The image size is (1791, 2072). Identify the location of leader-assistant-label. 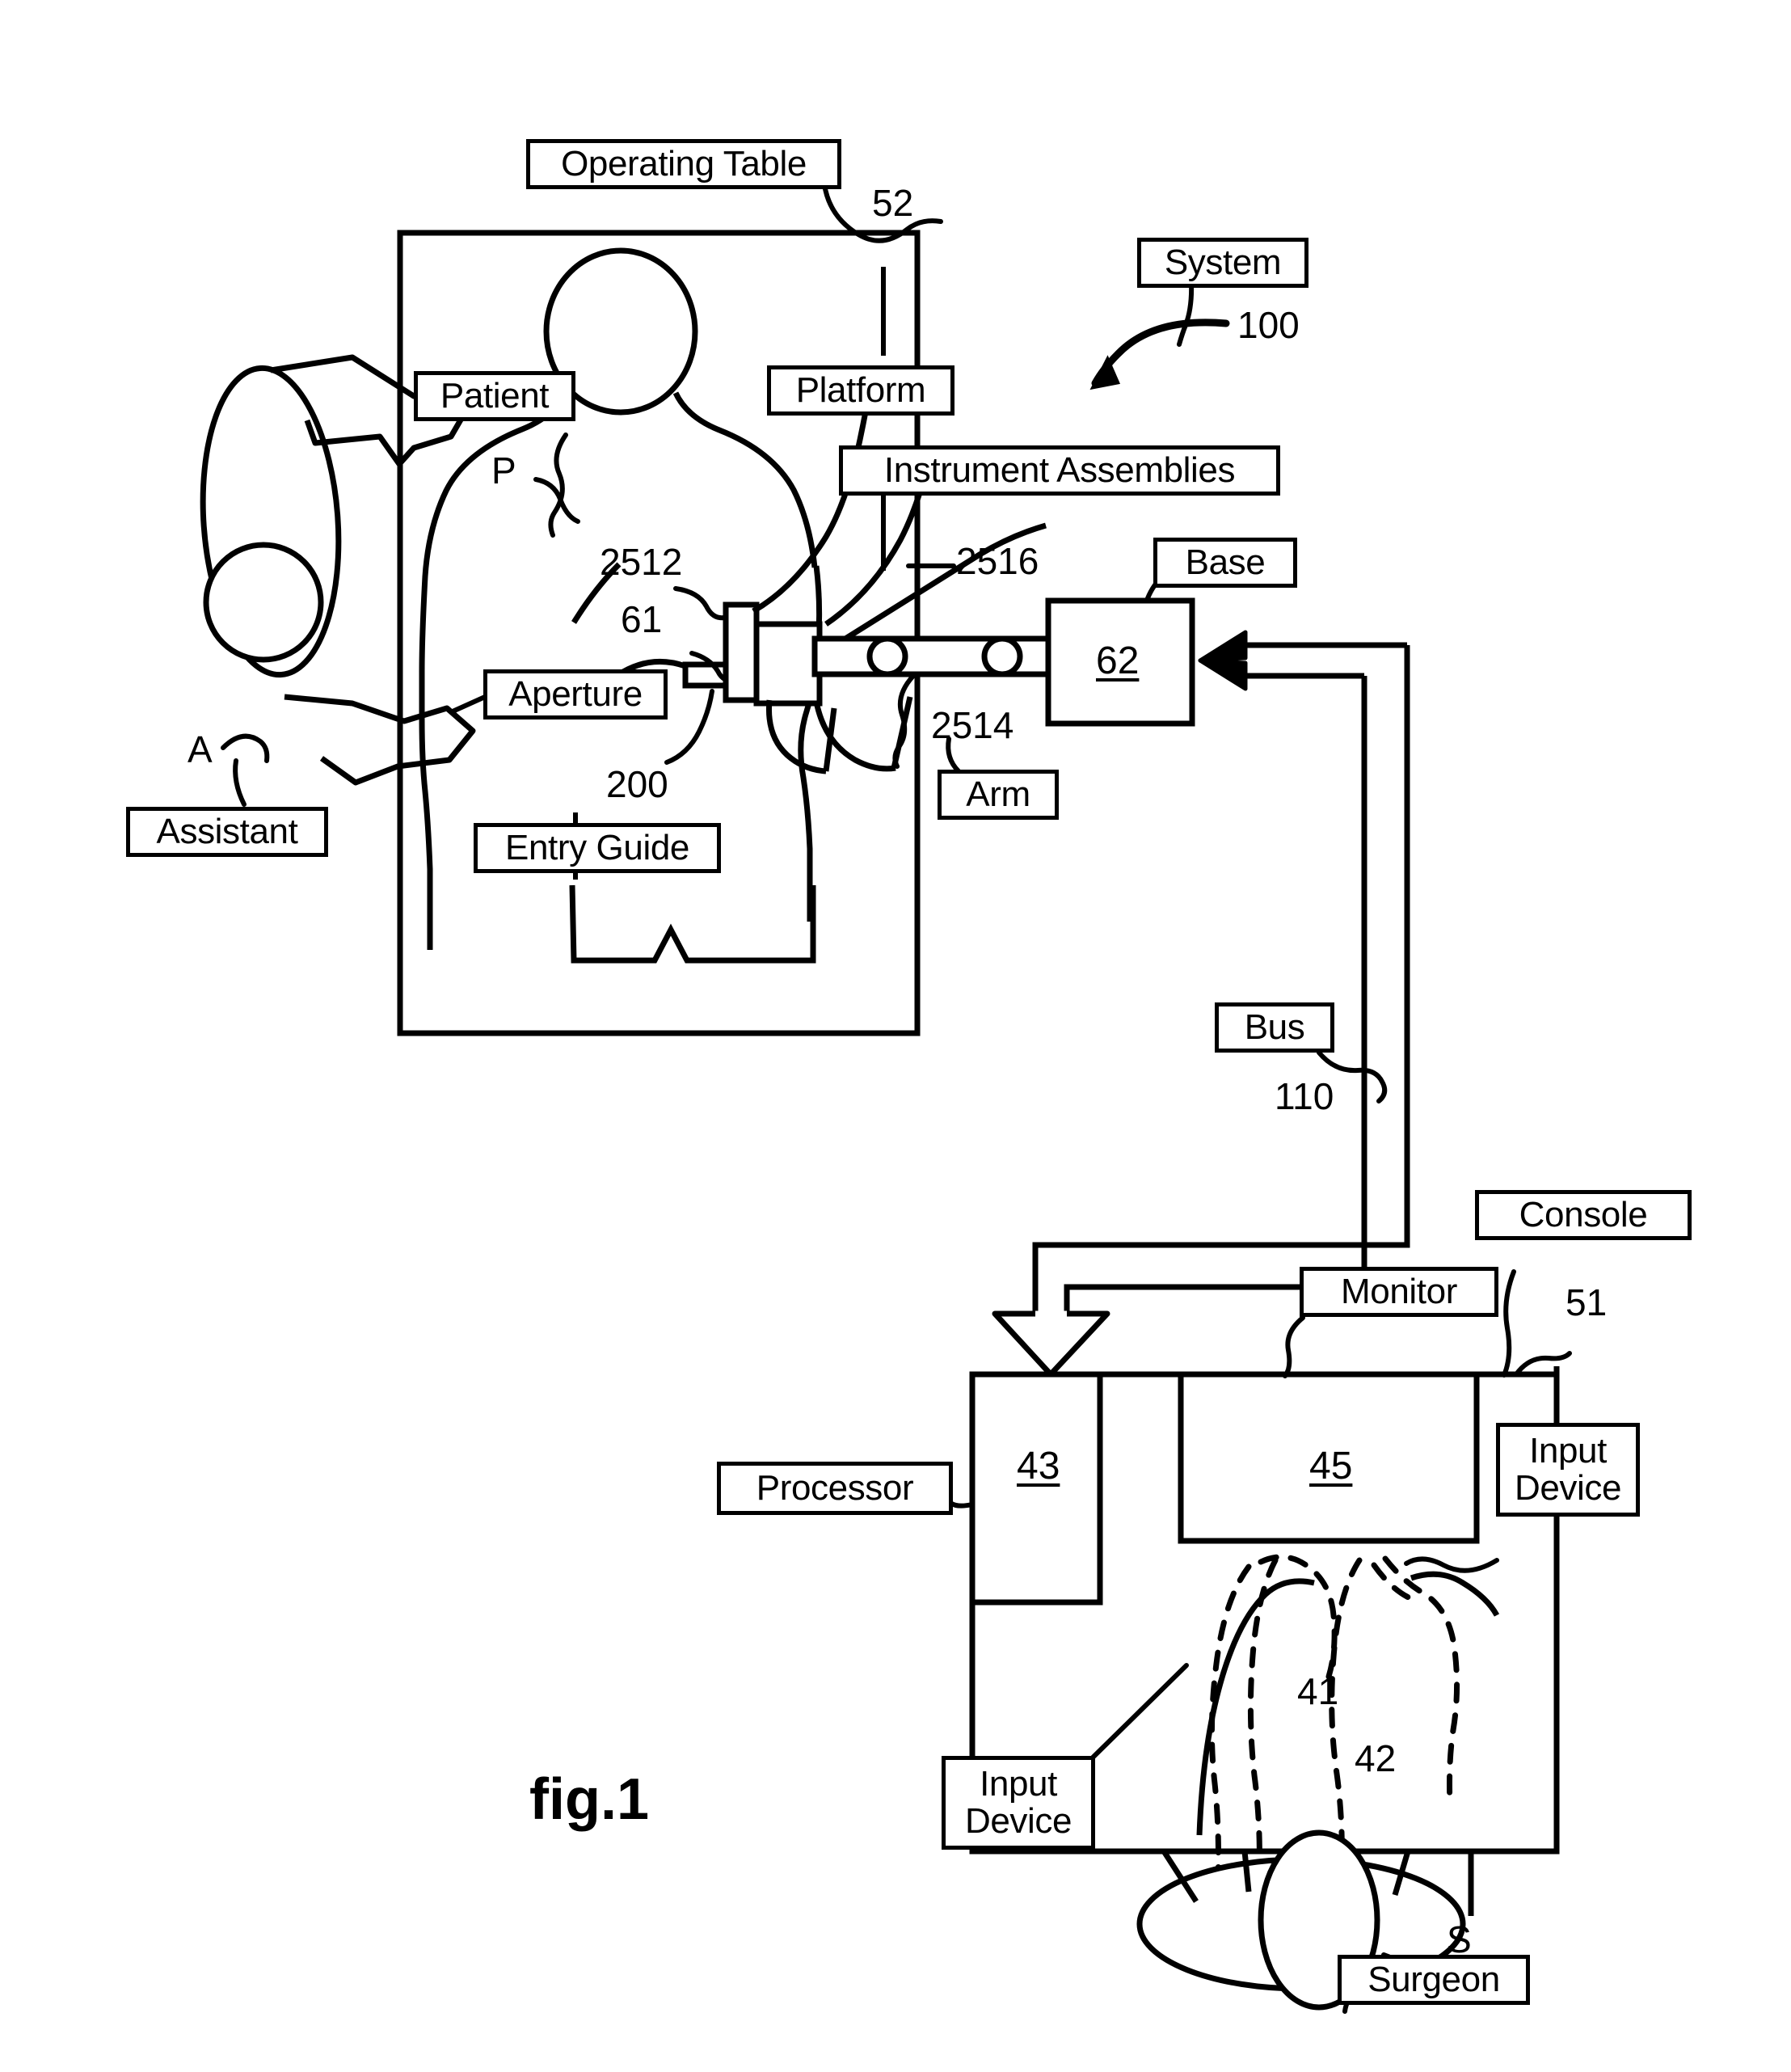
(240, 782).